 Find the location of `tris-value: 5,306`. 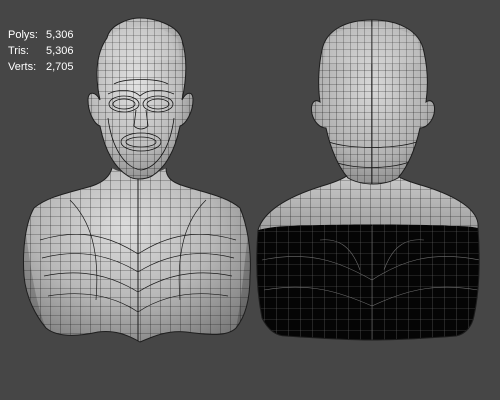

tris-value: 5,306 is located at coordinates (60, 51).